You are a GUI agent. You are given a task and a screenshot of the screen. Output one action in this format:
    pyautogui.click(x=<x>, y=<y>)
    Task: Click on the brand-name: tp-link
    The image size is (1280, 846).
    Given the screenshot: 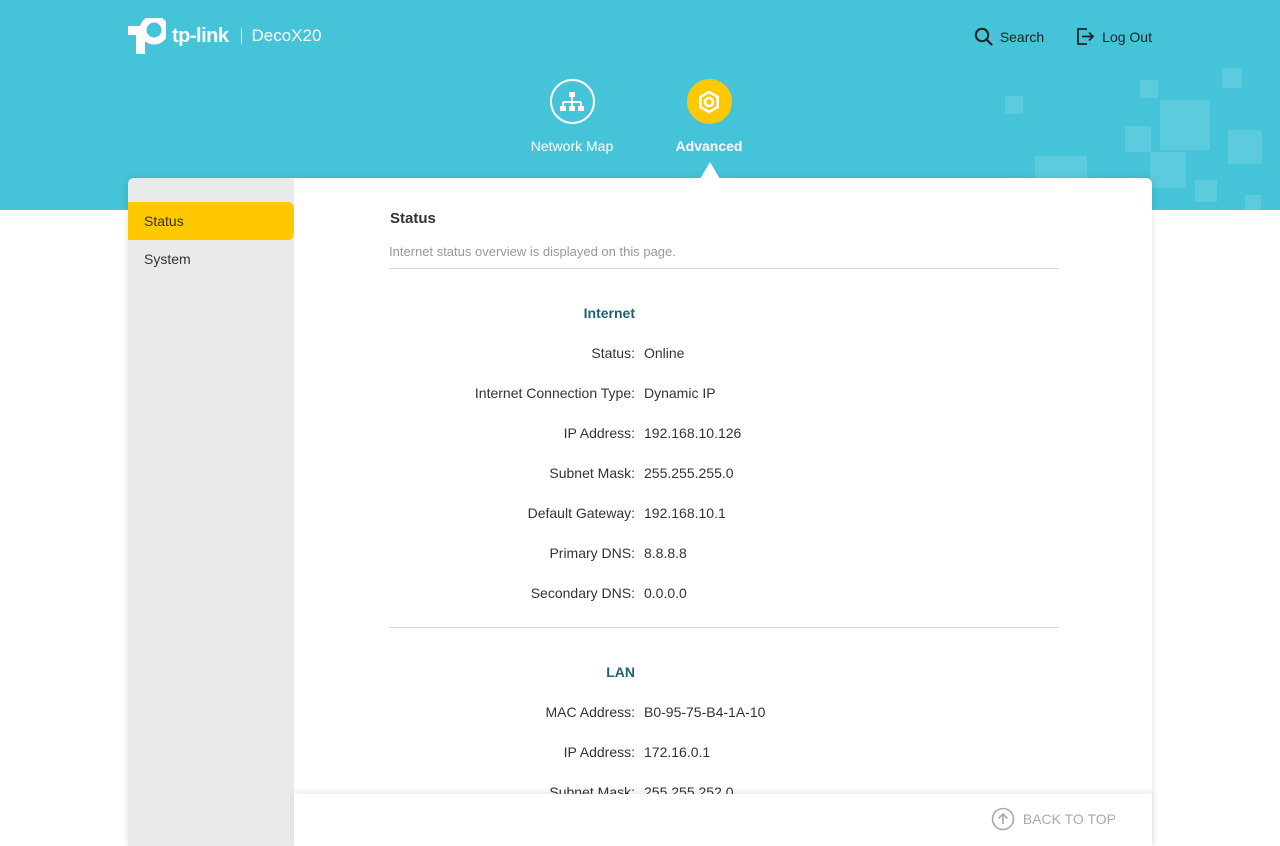 What is the action you would take?
    pyautogui.click(x=200, y=35)
    